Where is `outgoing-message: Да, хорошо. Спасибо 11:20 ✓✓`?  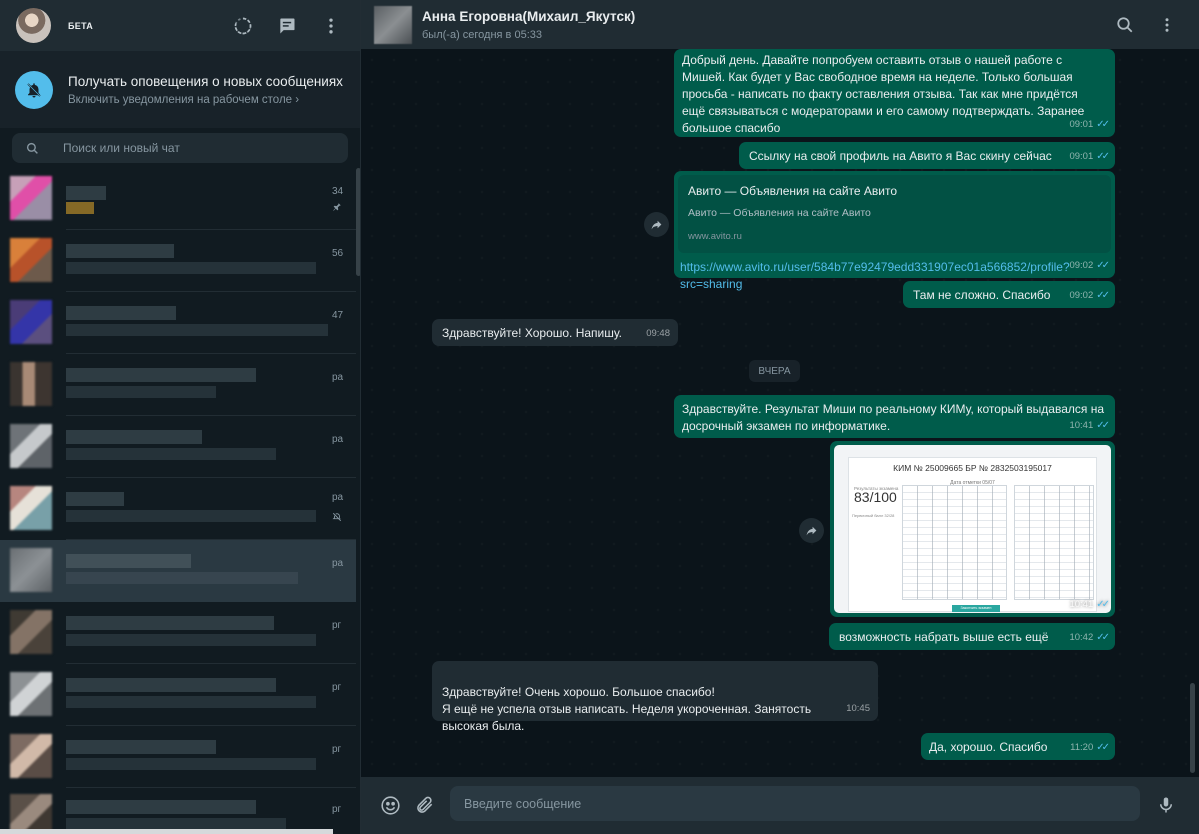 outgoing-message: Да, хорошо. Спасибо 11:20 ✓✓ is located at coordinates (1018, 746).